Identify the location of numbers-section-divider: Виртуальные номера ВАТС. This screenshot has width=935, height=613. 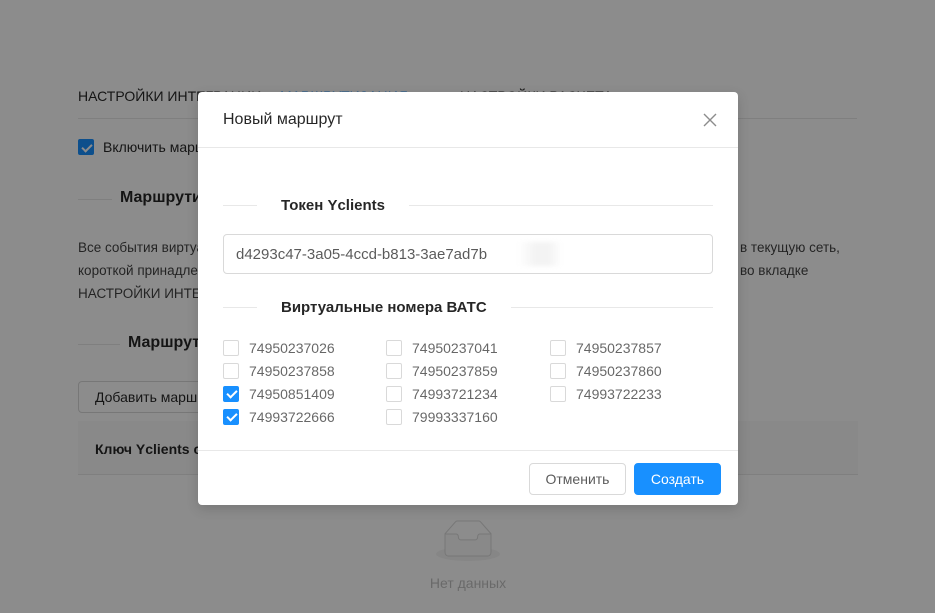
(468, 307).